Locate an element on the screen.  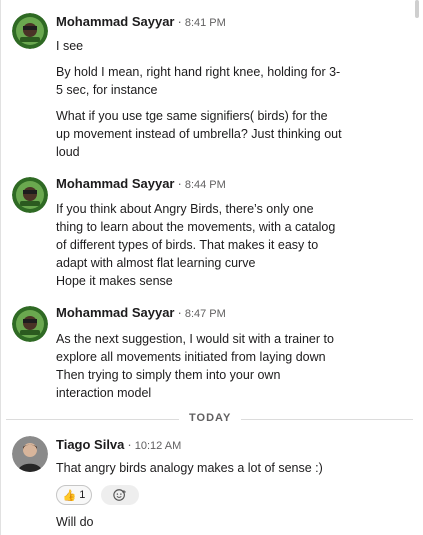
timestamp: 8:44 PM is located at coordinates (205, 185).